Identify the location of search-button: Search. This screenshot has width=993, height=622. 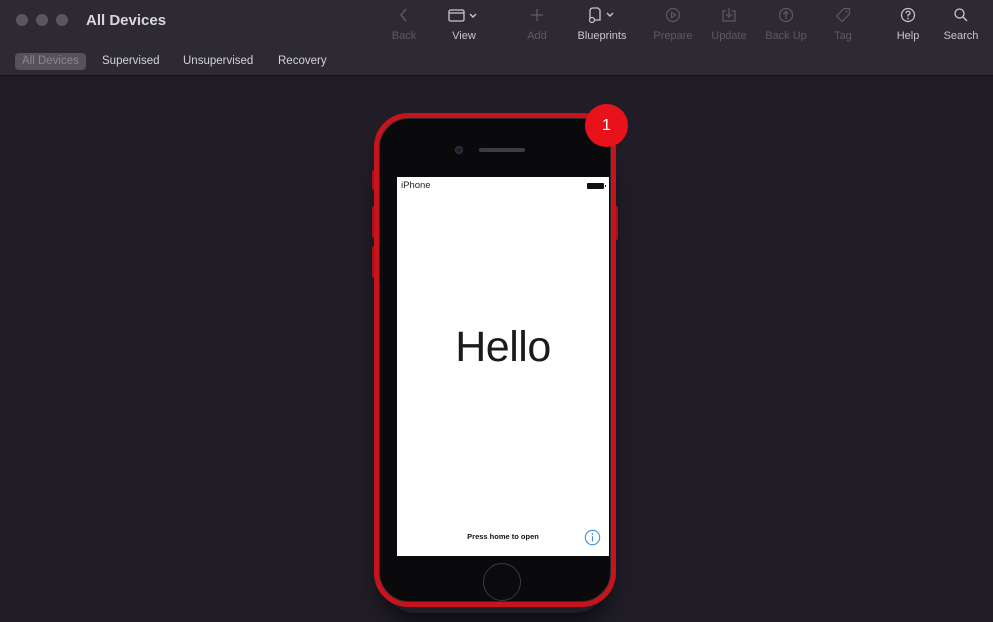
(961, 24).